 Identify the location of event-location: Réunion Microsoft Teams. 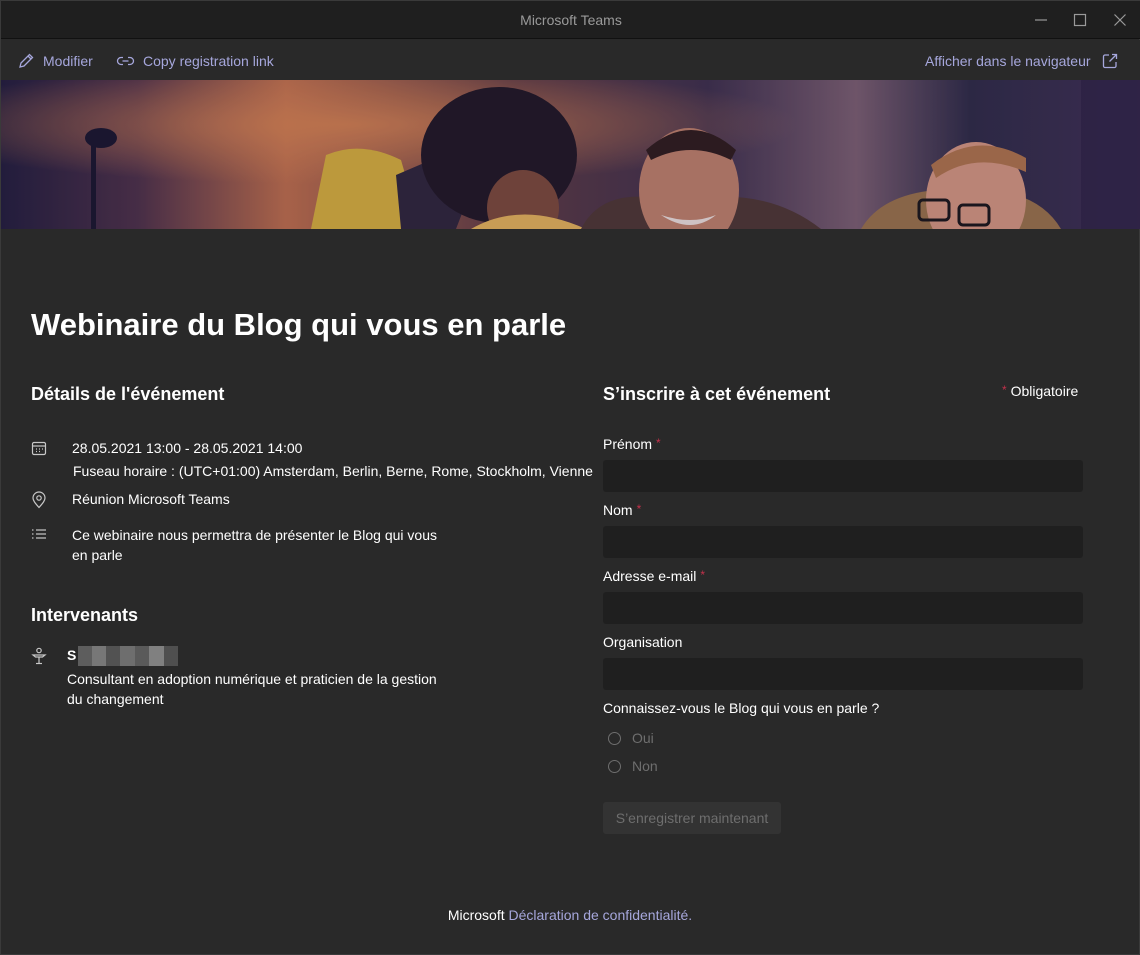
(151, 499).